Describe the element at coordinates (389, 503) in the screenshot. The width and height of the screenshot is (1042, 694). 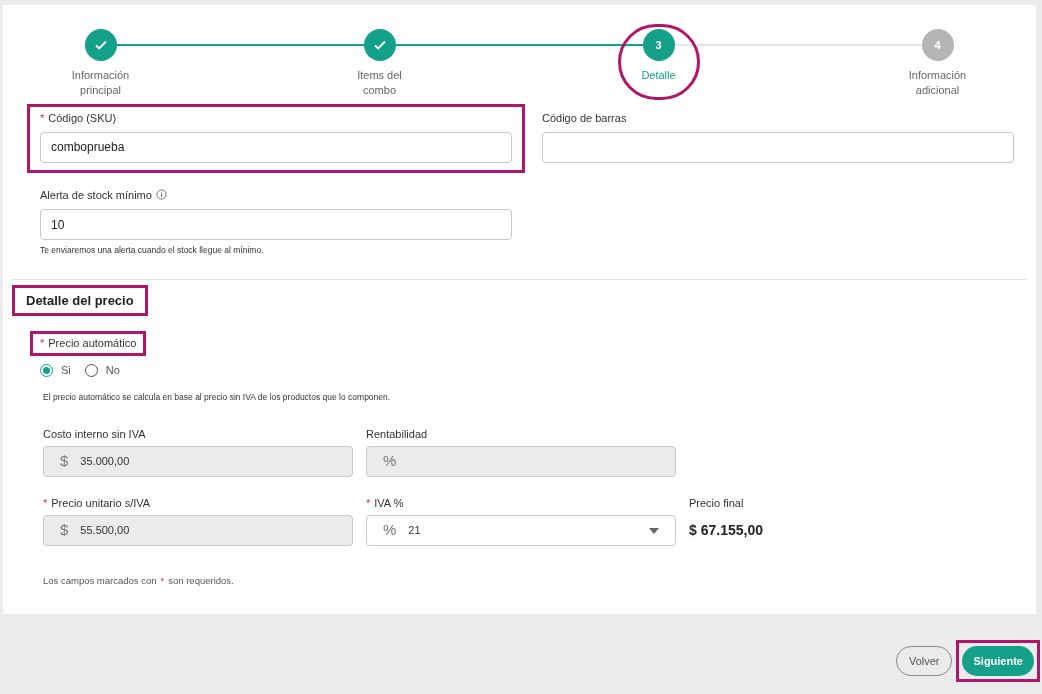
I see `field-label: IVA %` at that location.